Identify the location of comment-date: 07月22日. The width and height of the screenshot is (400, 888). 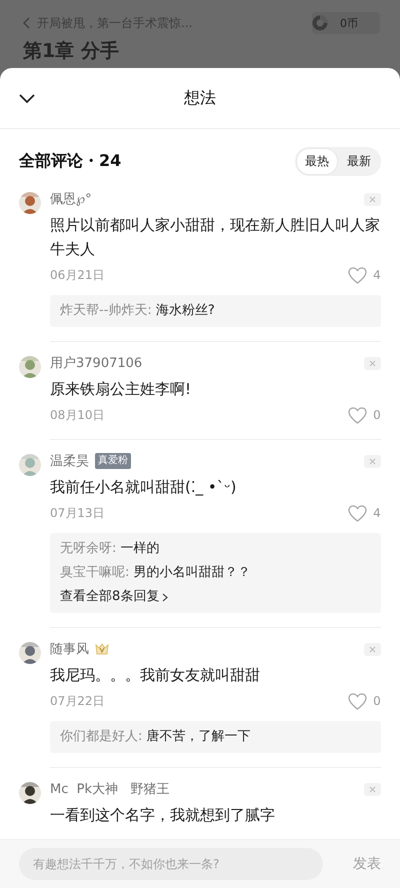
(78, 701).